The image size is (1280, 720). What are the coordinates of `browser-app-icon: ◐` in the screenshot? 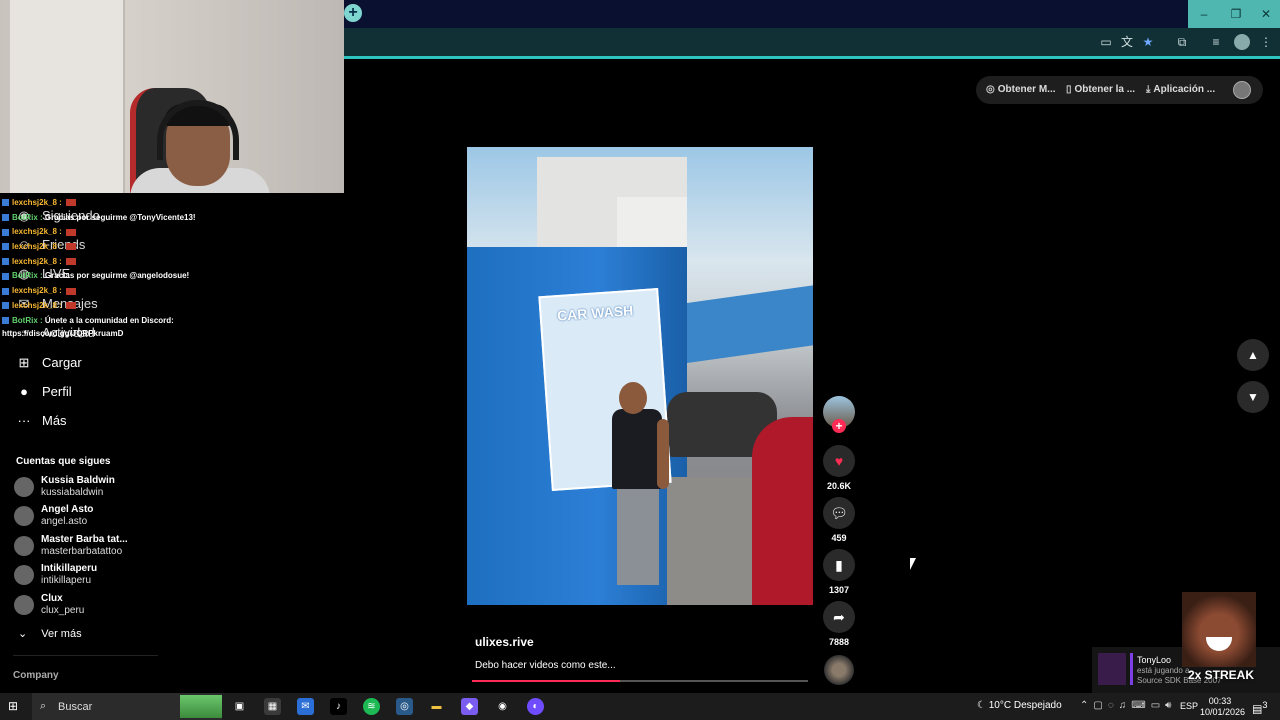 It's located at (535, 706).